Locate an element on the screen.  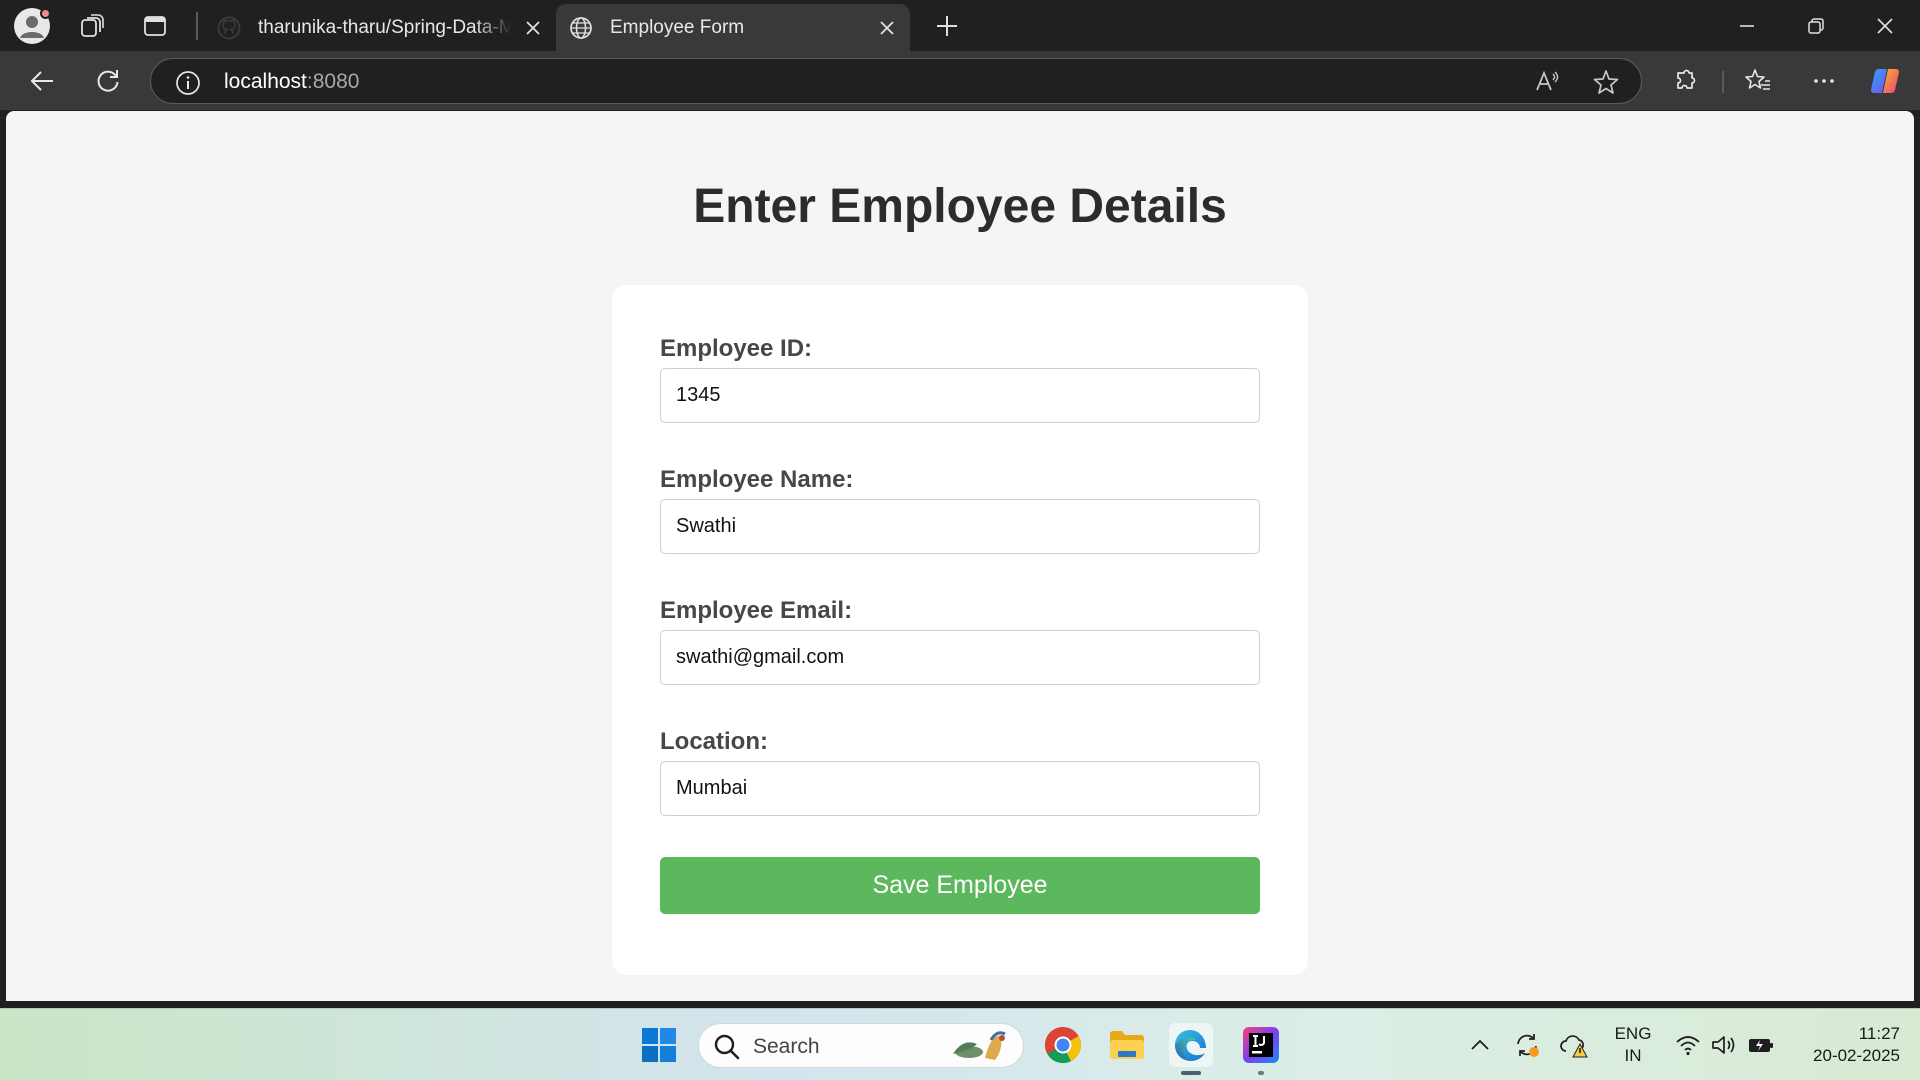
refresh-icon is located at coordinates (108, 81).